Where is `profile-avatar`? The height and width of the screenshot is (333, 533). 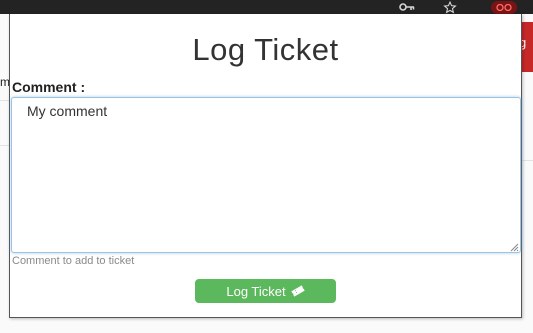
profile-avatar is located at coordinates (504, 7).